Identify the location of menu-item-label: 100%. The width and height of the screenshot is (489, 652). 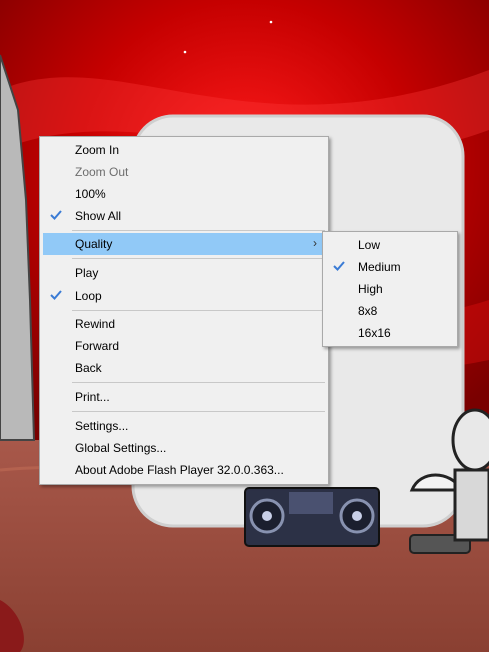
(90, 194).